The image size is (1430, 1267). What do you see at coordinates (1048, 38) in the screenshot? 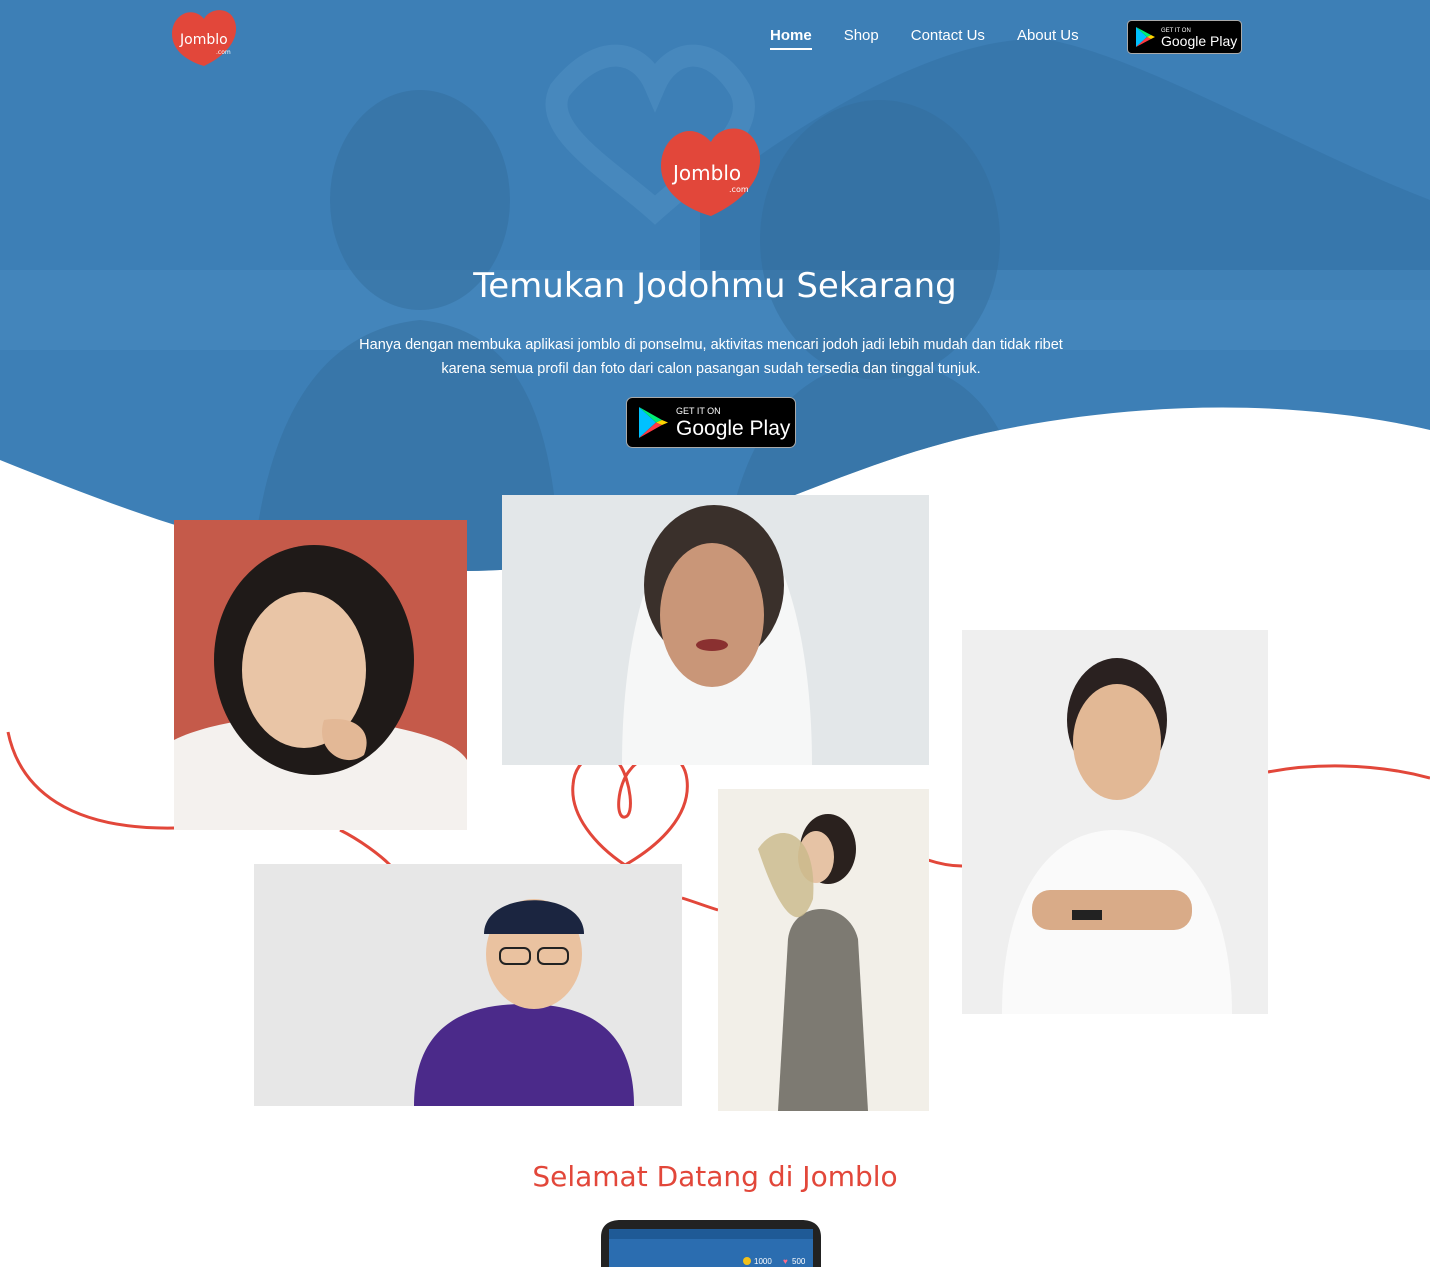
I see `nav-item-about-us: About Us` at bounding box center [1048, 38].